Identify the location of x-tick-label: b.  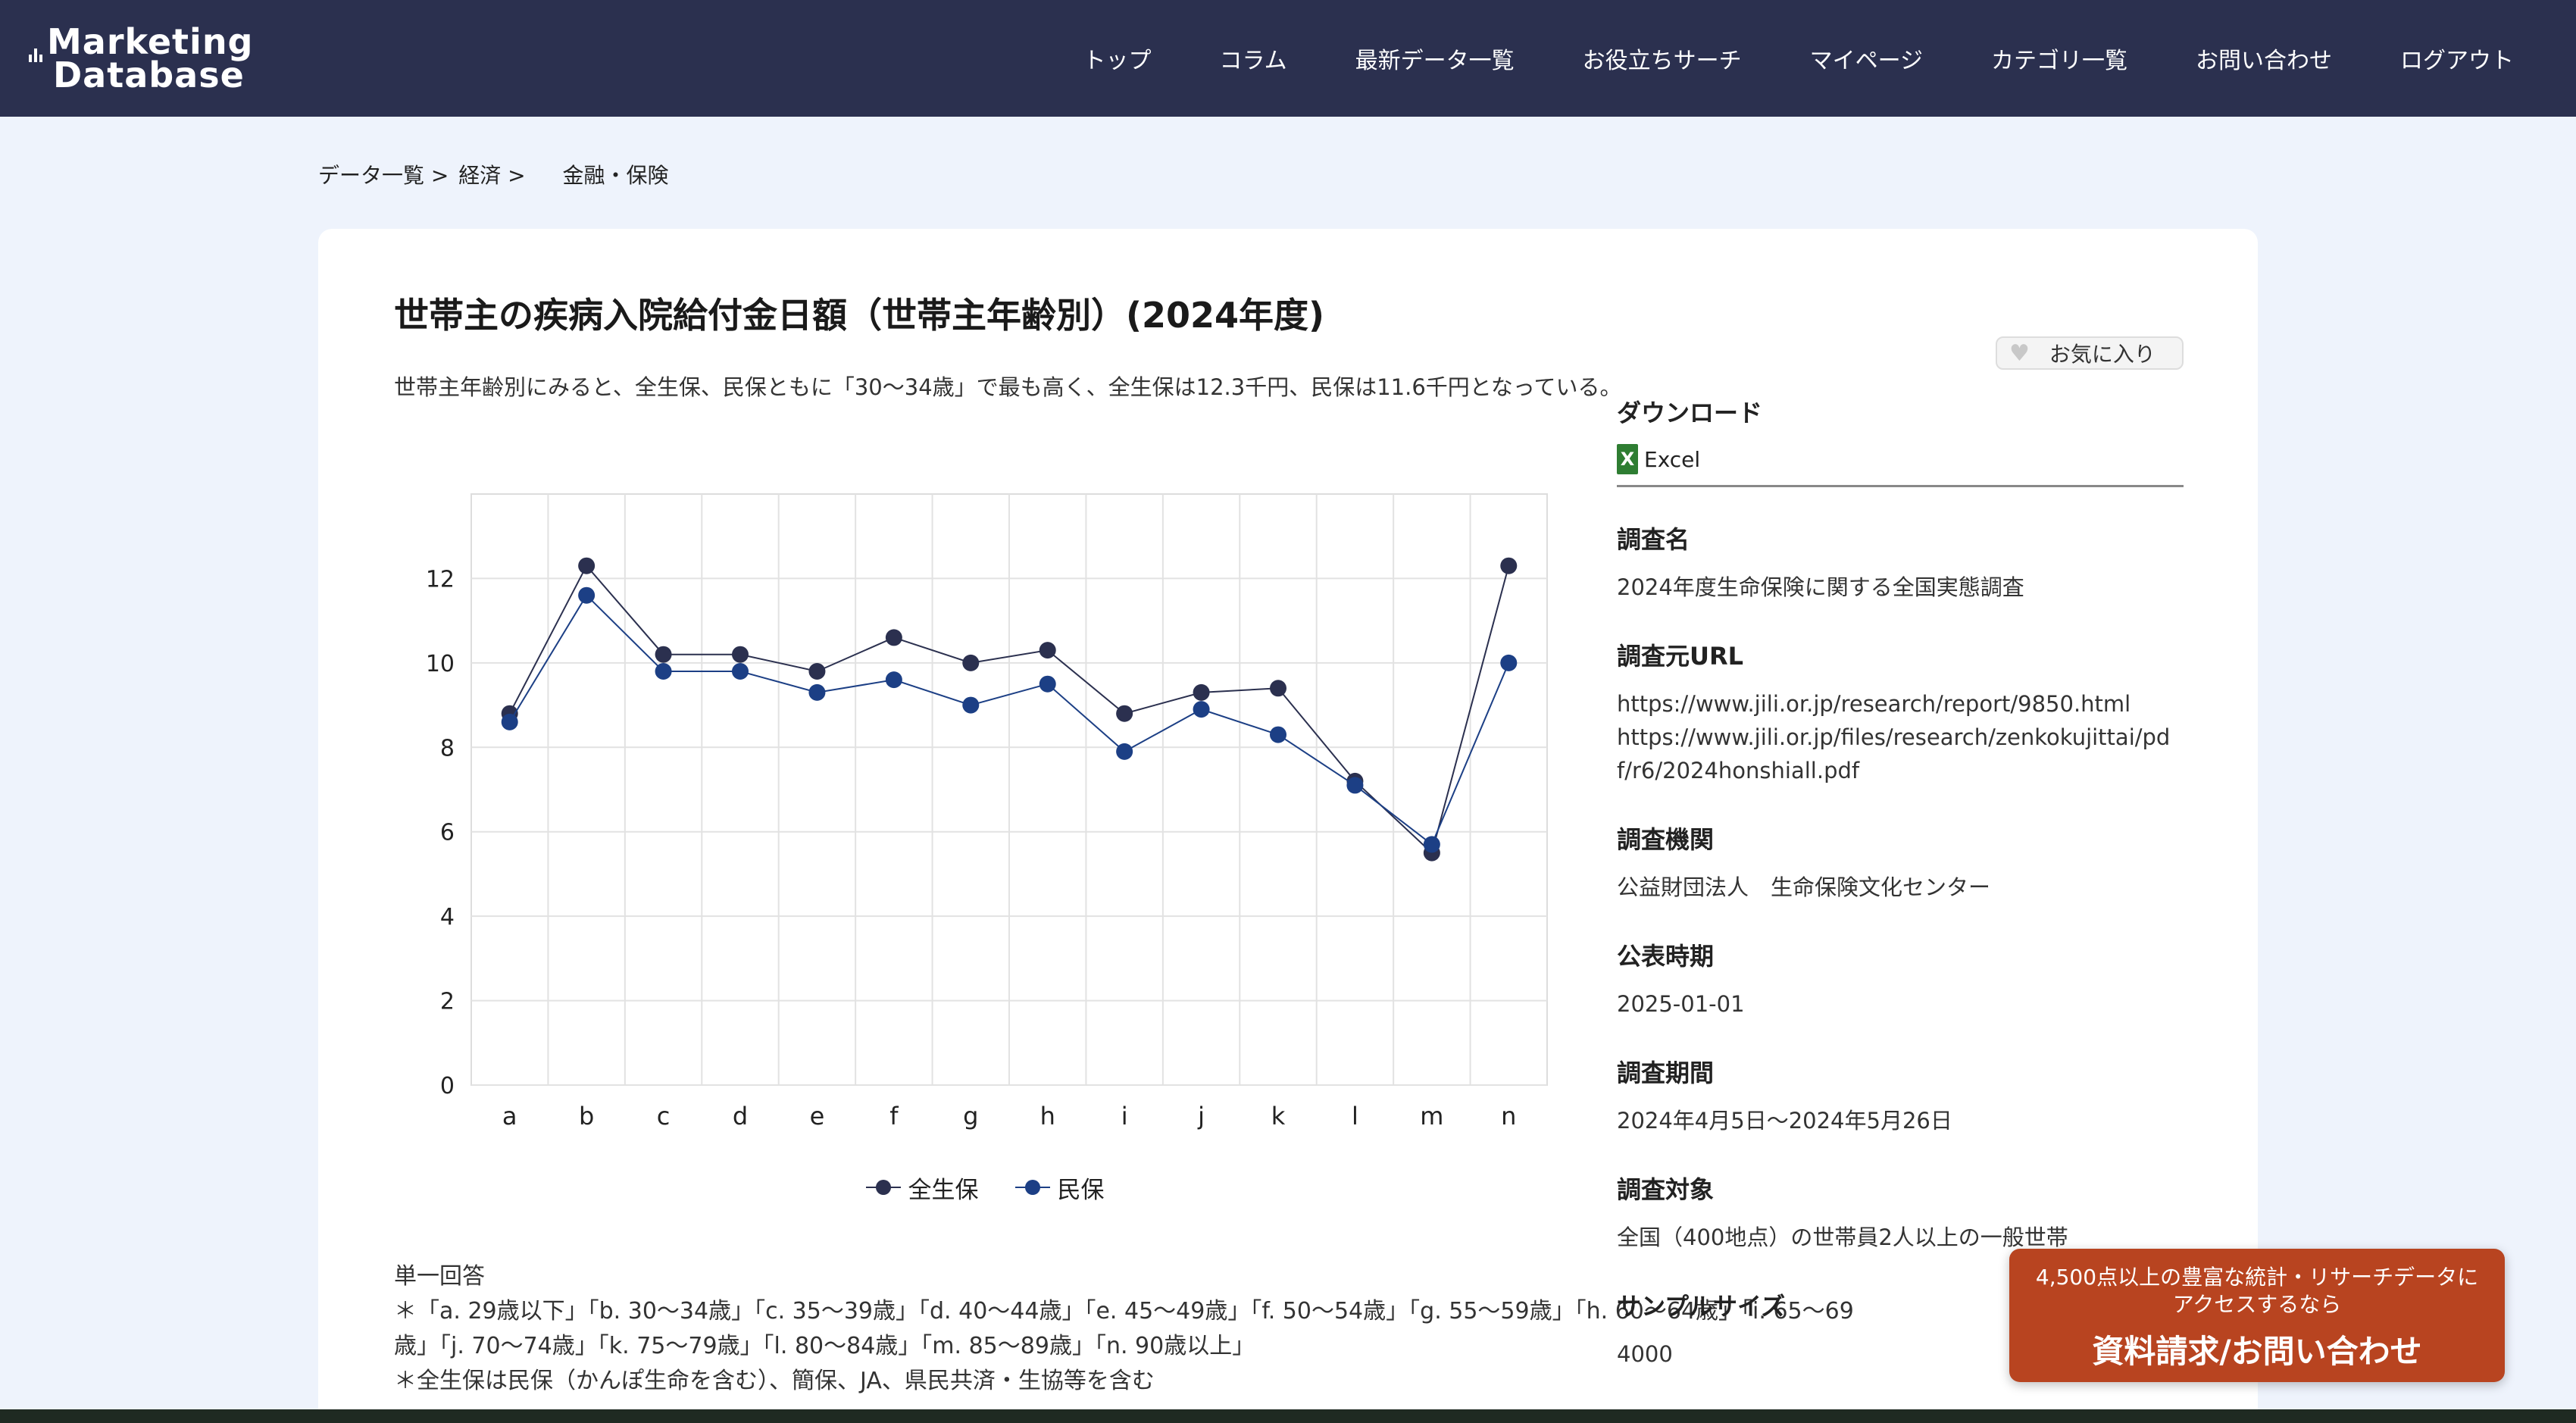
(586, 1116).